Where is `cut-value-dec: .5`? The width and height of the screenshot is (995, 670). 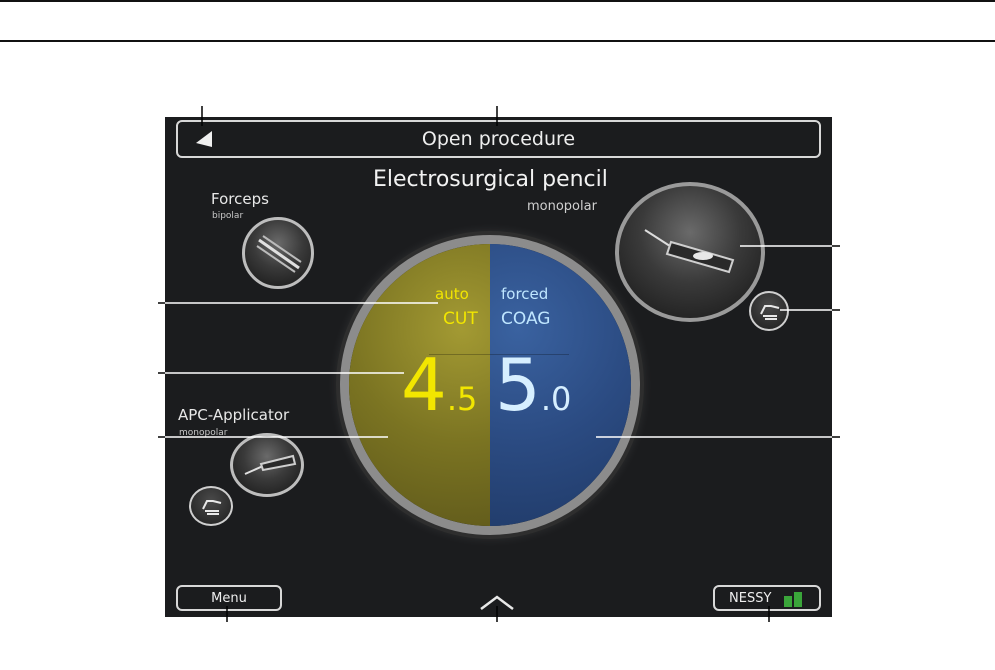
cut-value-dec: .5 is located at coordinates (462, 399).